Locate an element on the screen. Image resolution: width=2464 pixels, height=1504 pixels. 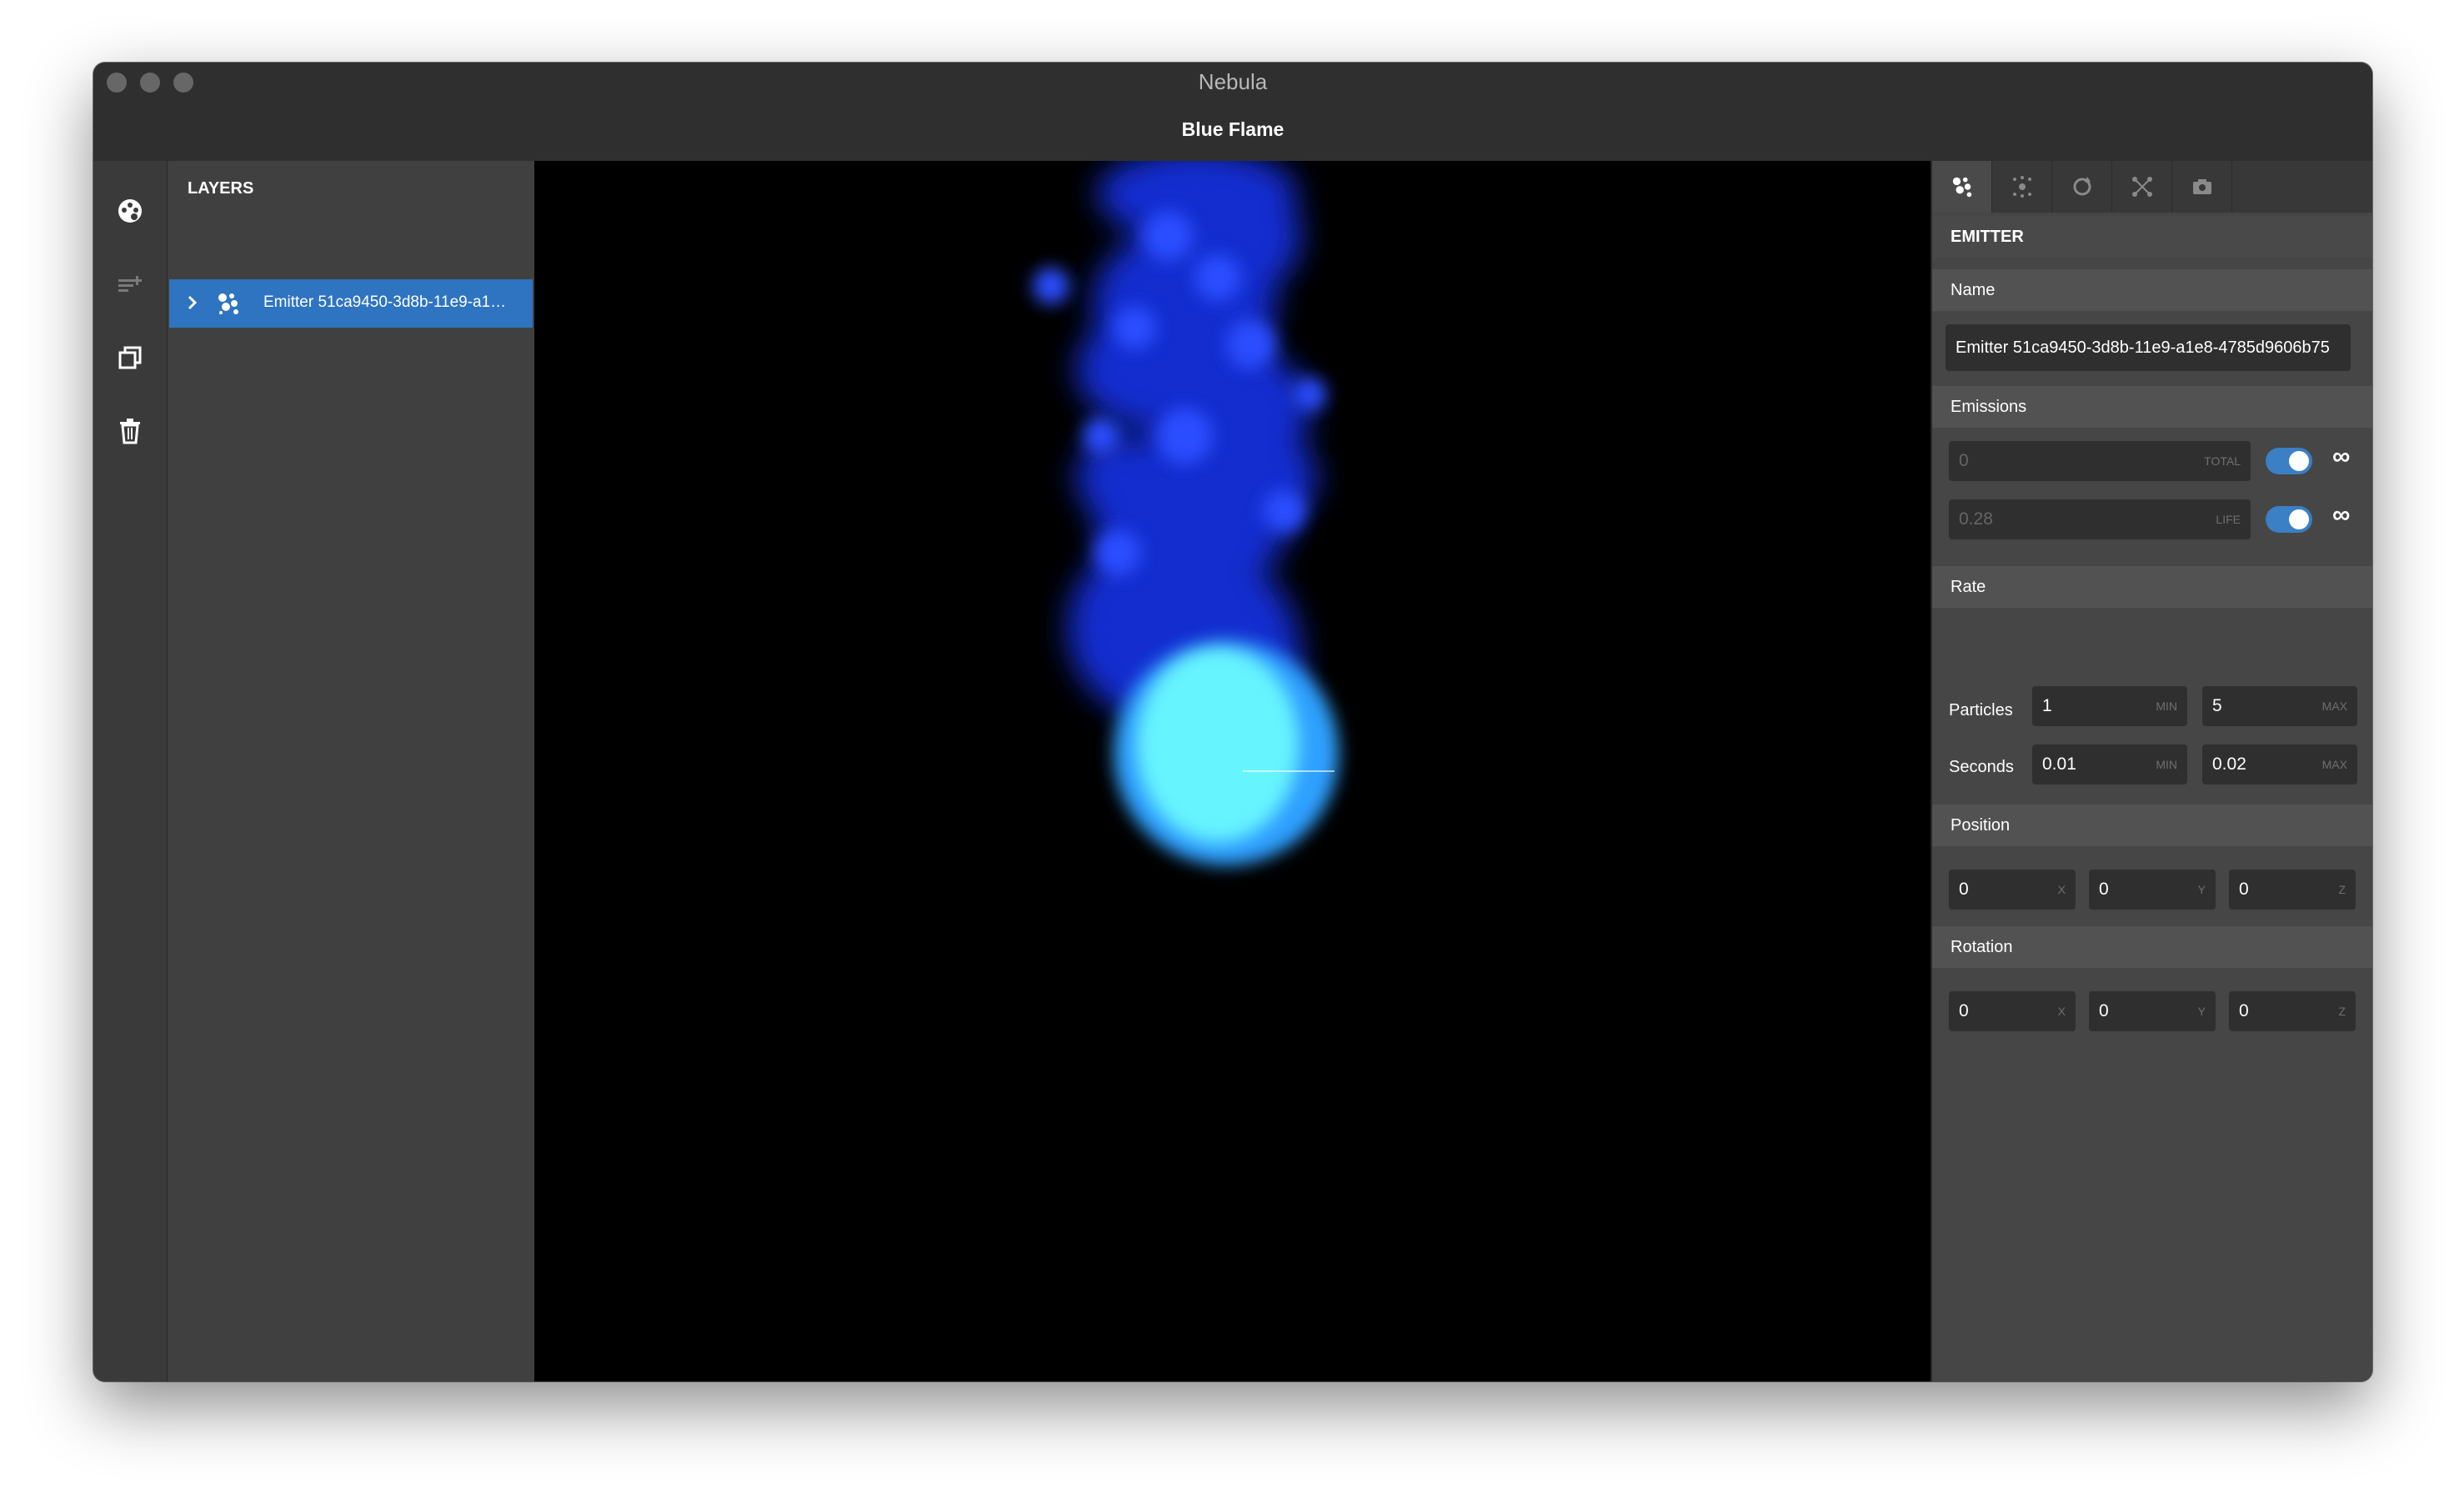
seconds-label: Seconds is located at coordinates (1982, 767).